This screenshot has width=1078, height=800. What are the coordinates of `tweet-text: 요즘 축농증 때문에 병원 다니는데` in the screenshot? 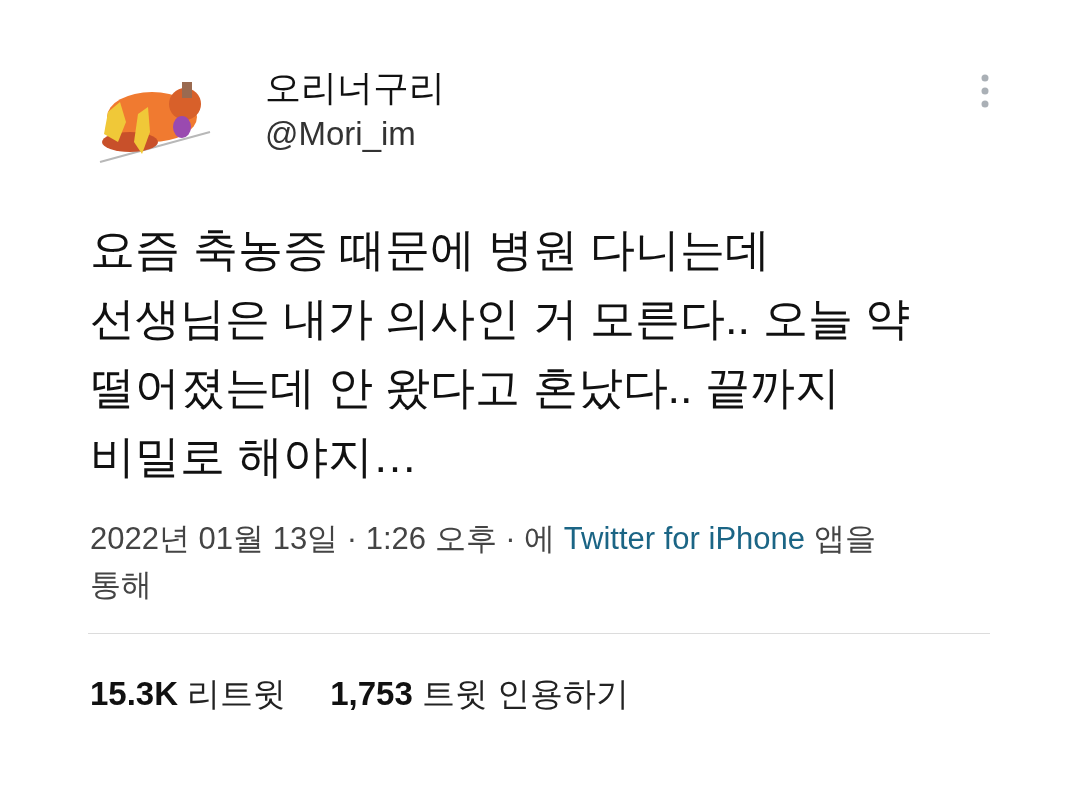 It's located at (430, 250).